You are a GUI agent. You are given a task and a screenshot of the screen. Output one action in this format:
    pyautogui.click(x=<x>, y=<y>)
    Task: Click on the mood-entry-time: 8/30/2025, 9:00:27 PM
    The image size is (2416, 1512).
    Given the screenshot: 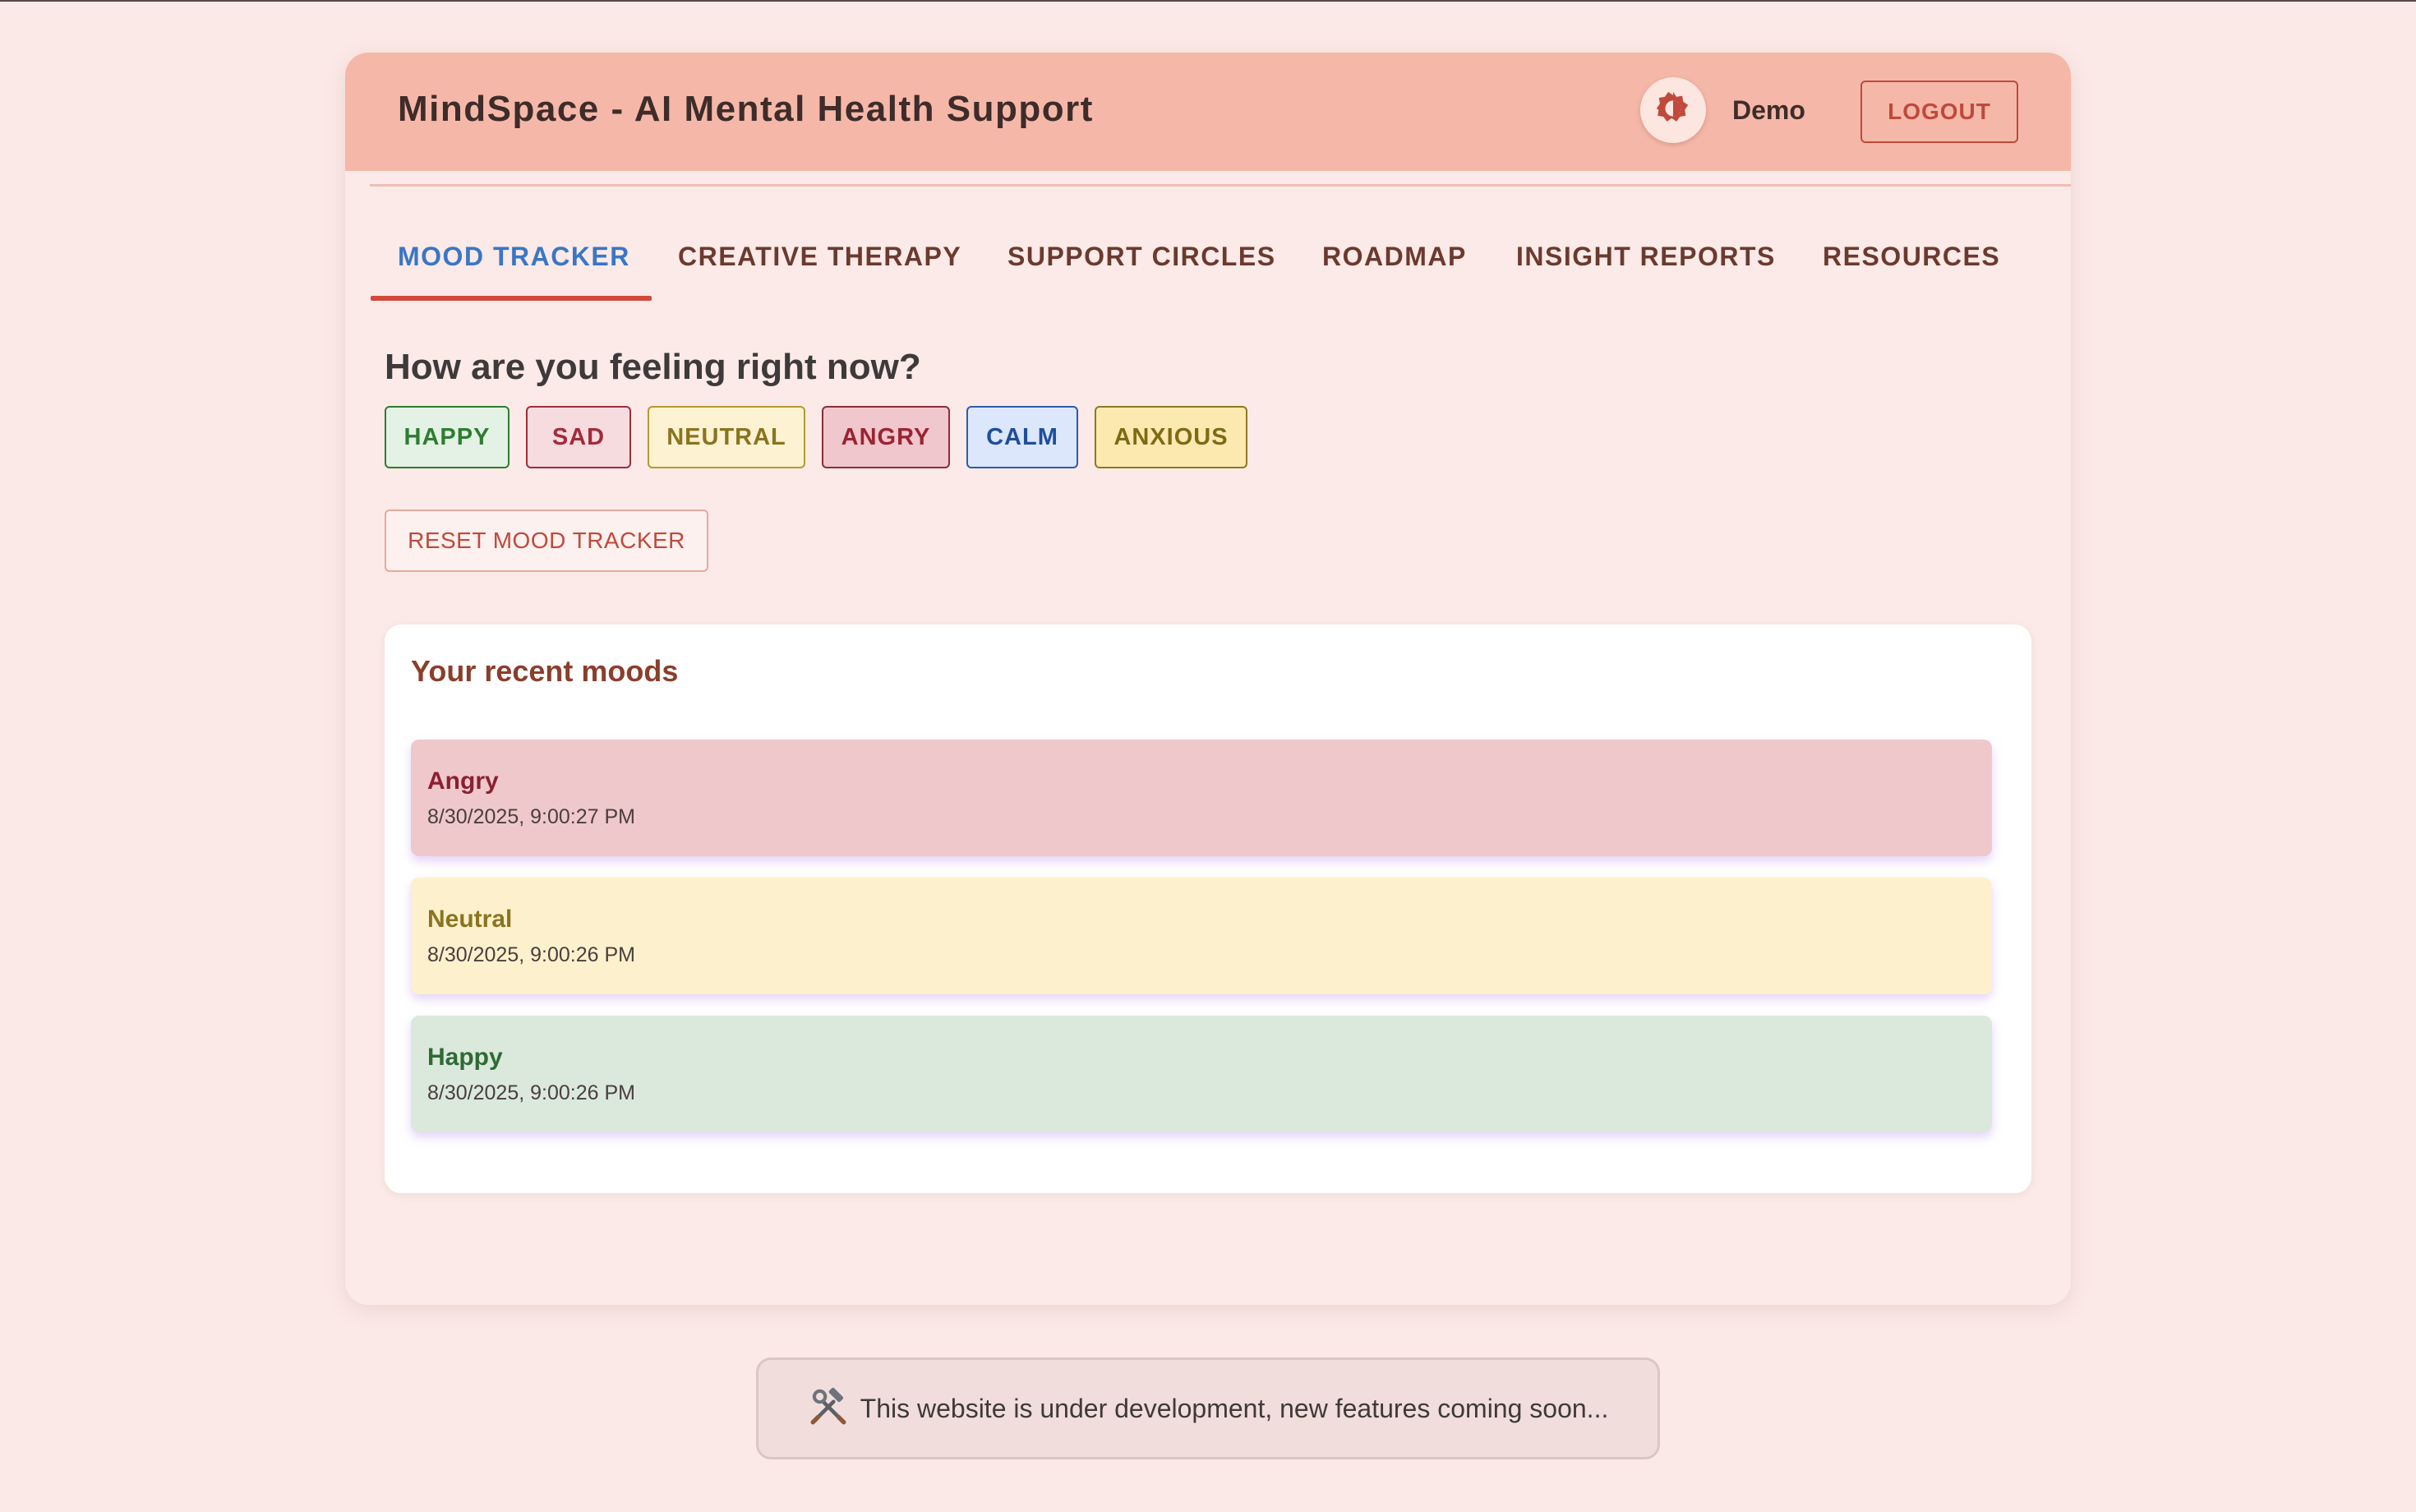 What is the action you would take?
    pyautogui.click(x=531, y=816)
    